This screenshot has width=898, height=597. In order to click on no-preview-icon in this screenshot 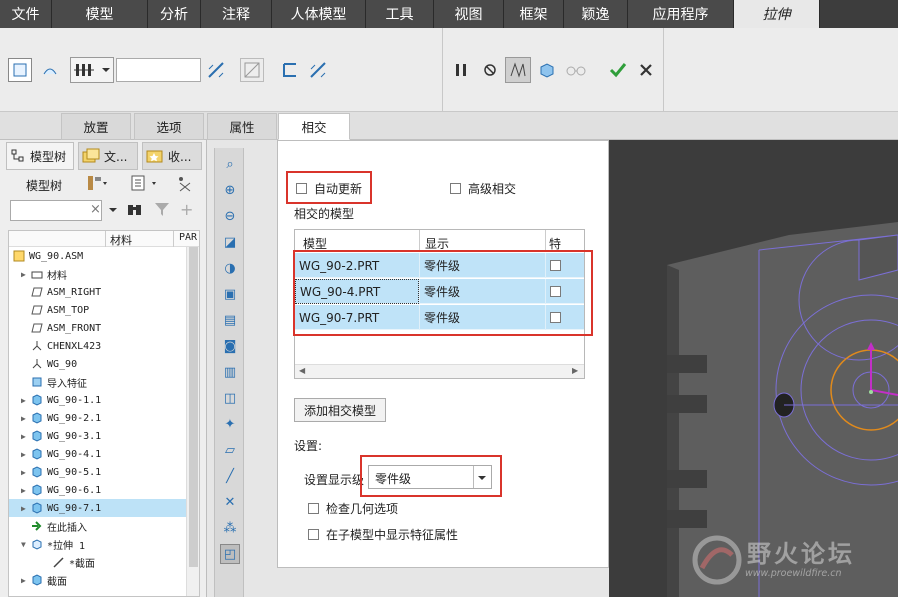, I will do `click(490, 70)`.